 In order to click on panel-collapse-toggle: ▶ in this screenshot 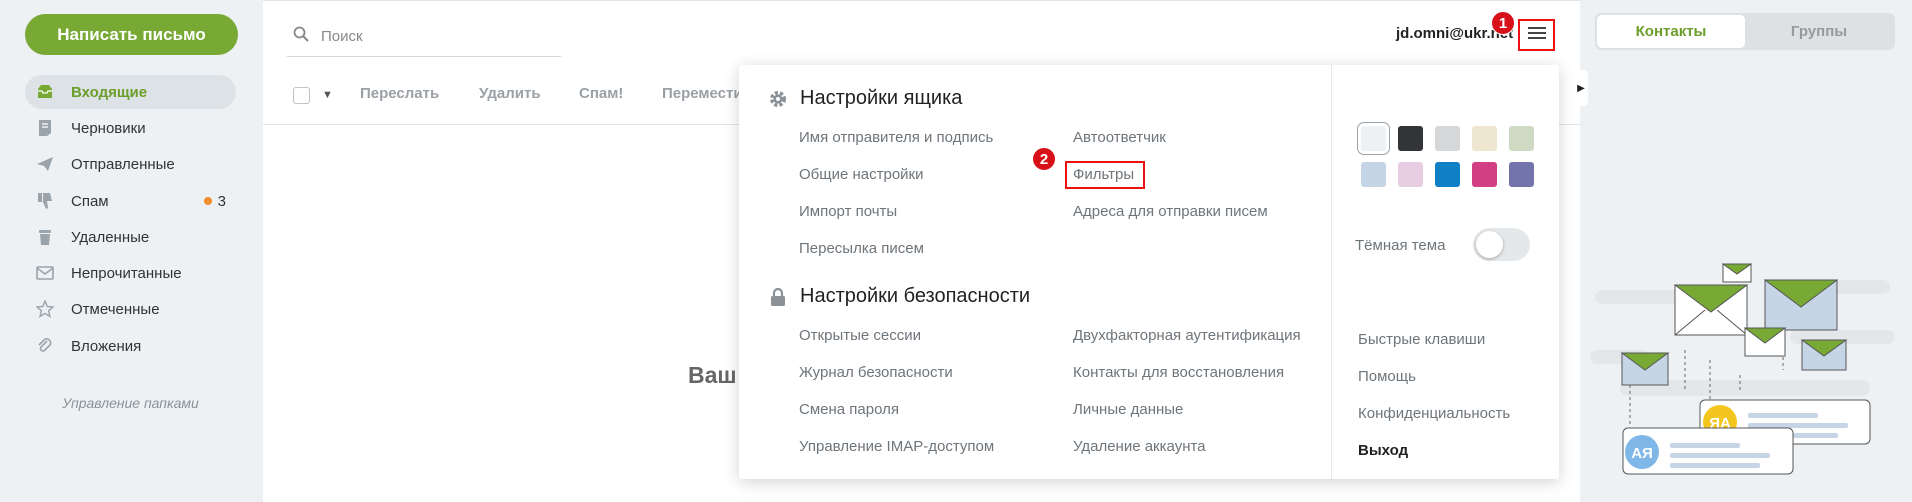, I will do `click(1581, 88)`.